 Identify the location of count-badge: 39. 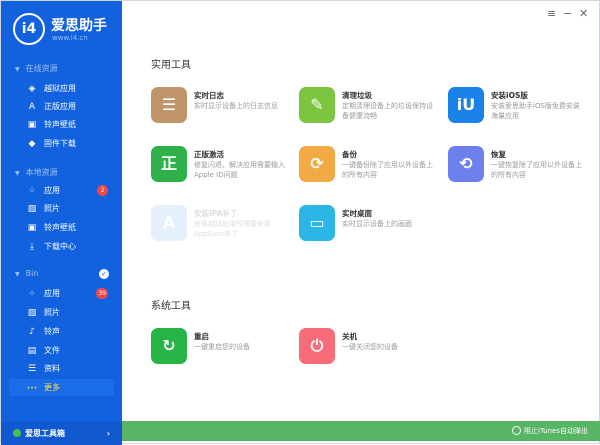
(102, 293).